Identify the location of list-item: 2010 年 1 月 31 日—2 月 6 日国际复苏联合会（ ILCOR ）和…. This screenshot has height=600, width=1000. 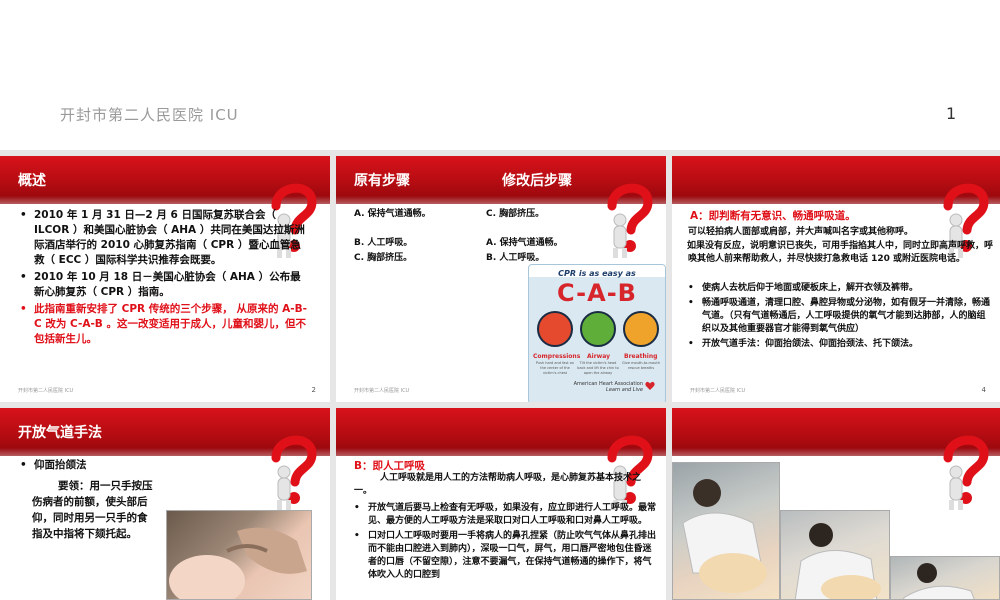
(165, 238).